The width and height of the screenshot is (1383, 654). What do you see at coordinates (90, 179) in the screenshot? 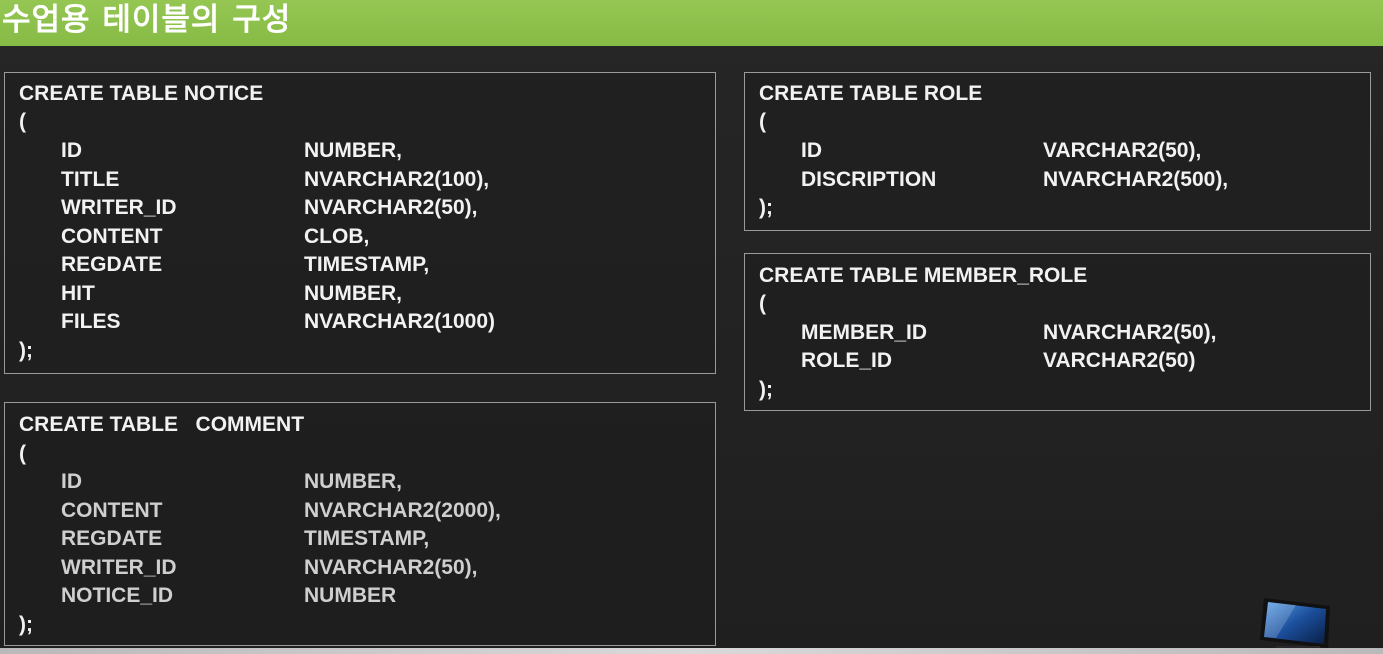
I see `field-name: TITLE` at bounding box center [90, 179].